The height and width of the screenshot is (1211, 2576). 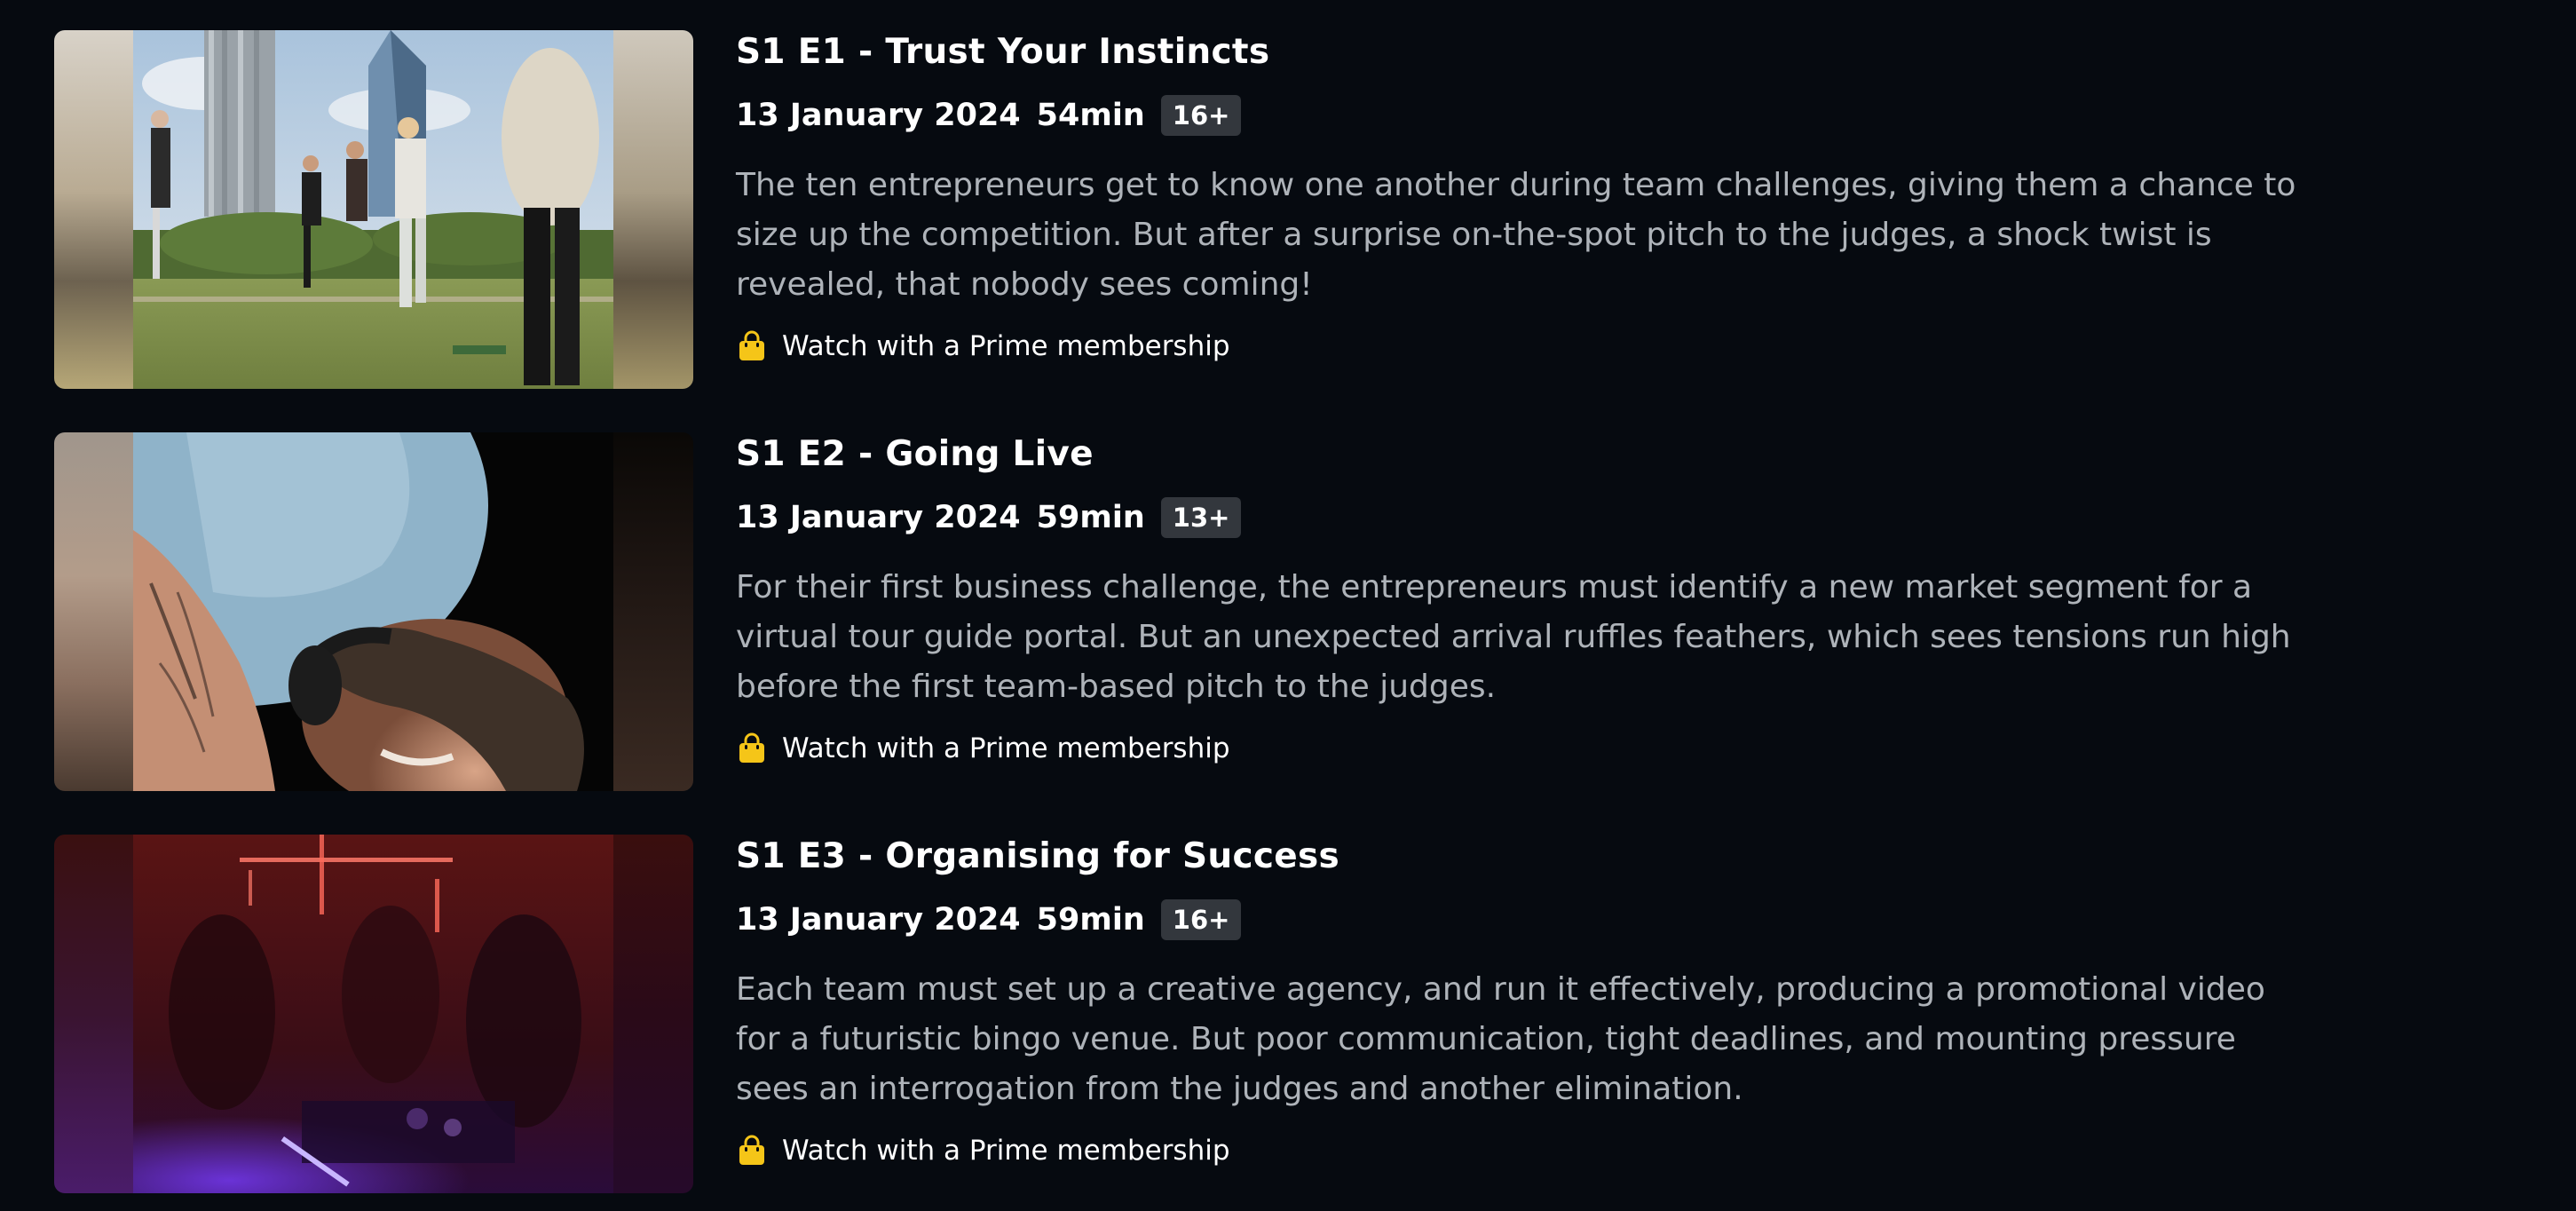 I want to click on episode-meta: 13 January 2024 59min 16+, so click(x=989, y=919).